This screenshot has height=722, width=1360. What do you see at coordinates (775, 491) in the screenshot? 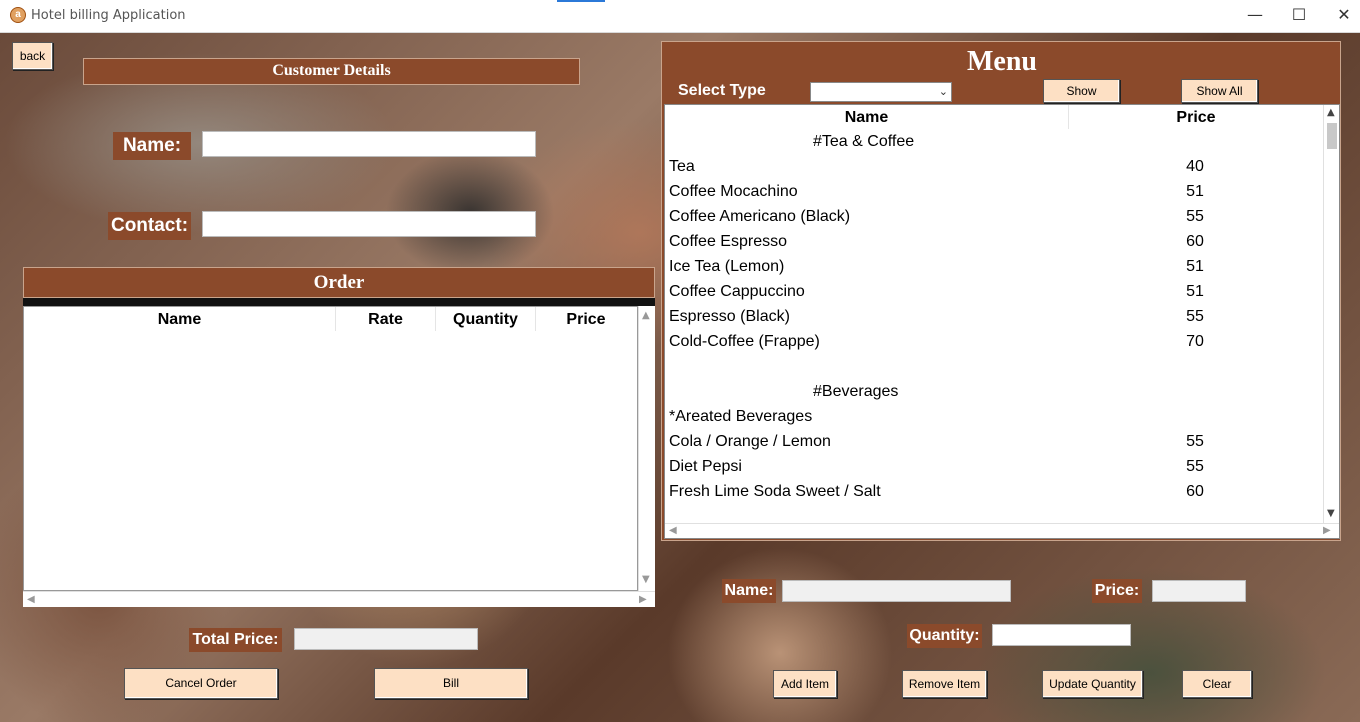
I see `menu-item-name: Fresh Lime Soda Sweet / Salt` at bounding box center [775, 491].